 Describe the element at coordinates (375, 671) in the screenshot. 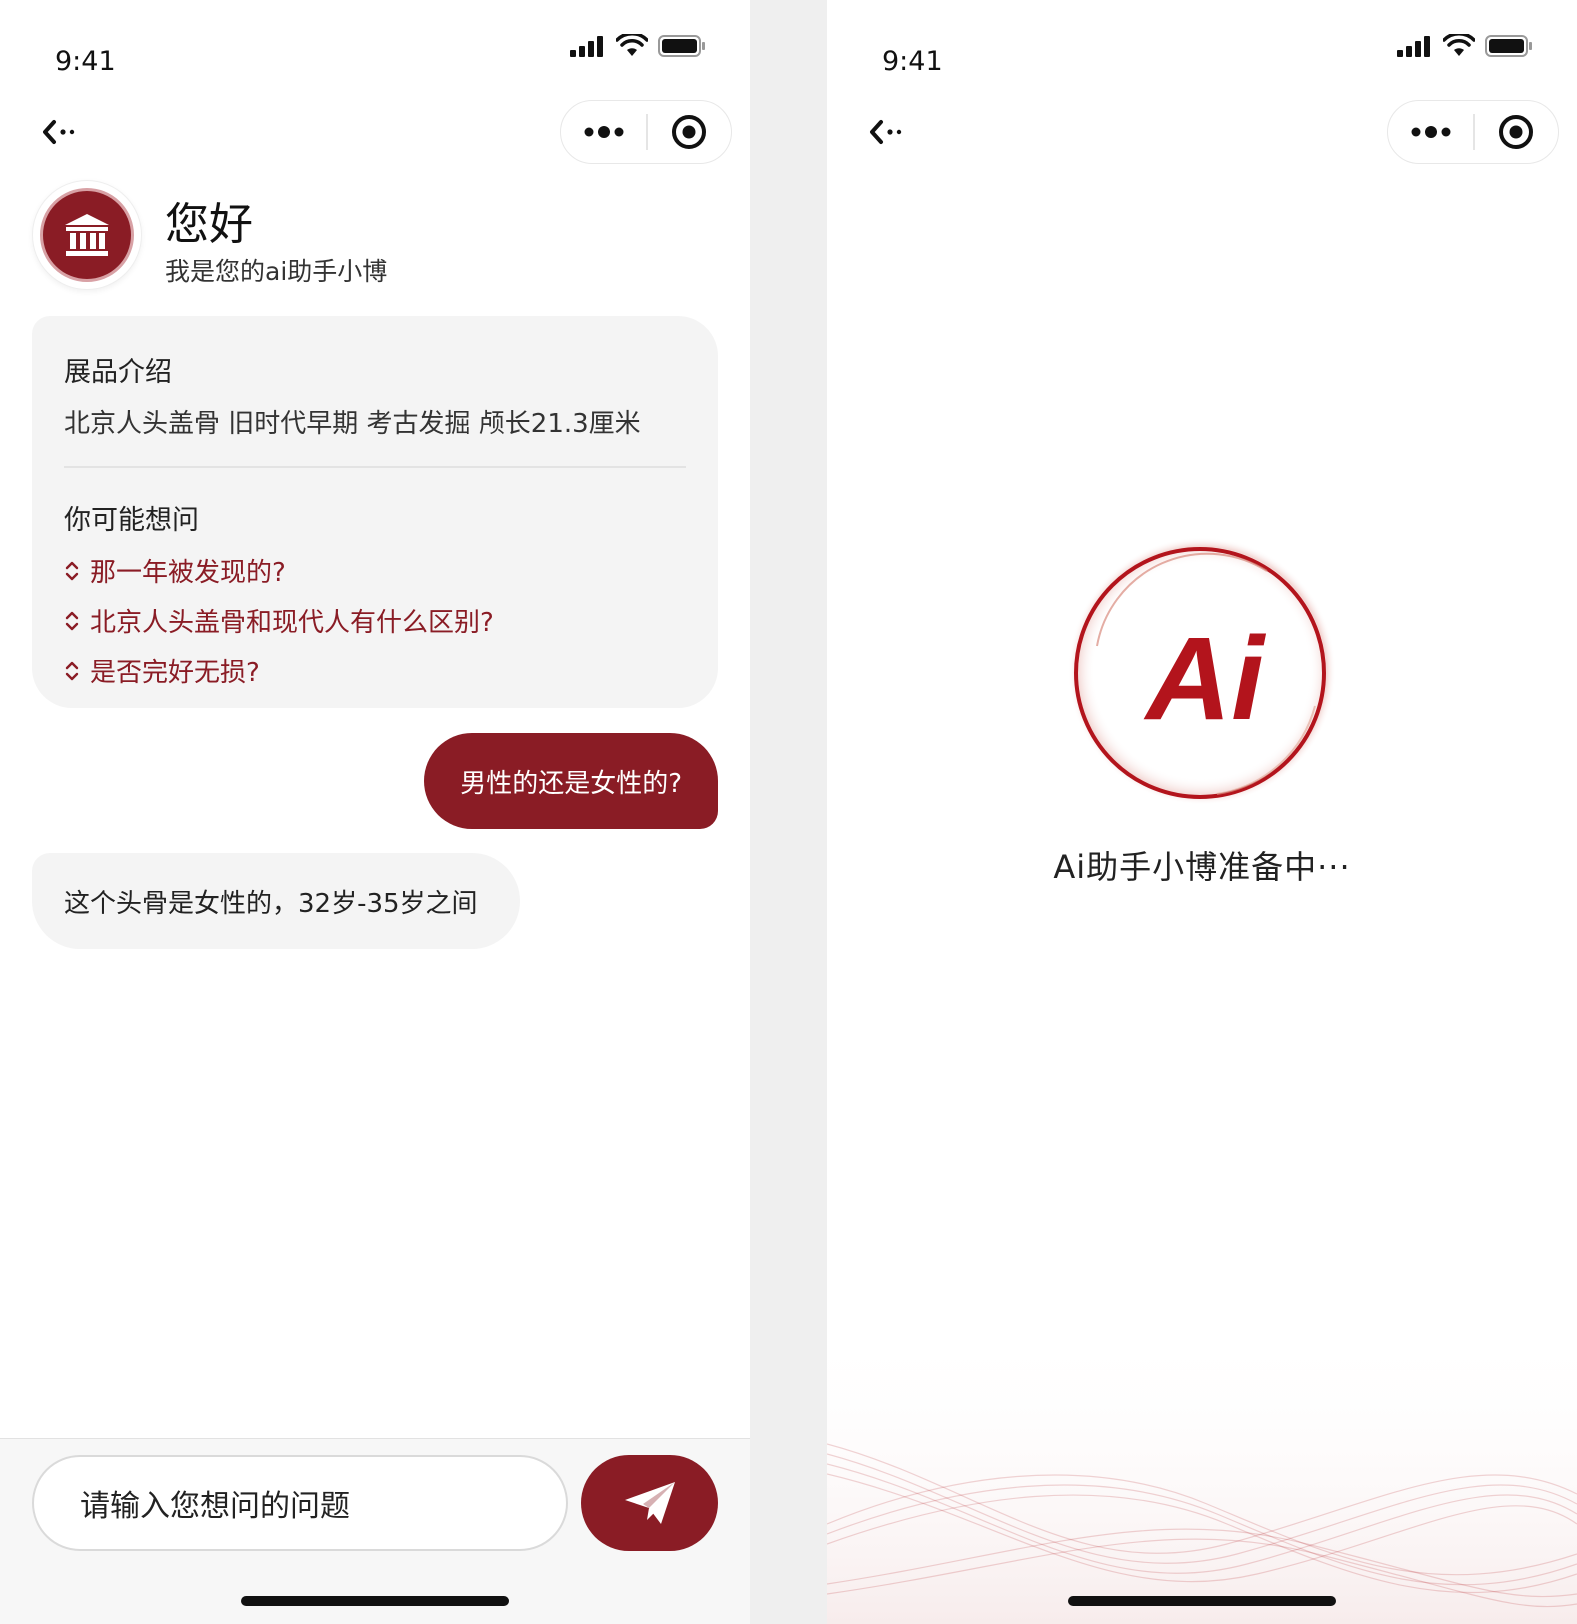

I see `suggestion-item: 是否完好无损?` at that location.